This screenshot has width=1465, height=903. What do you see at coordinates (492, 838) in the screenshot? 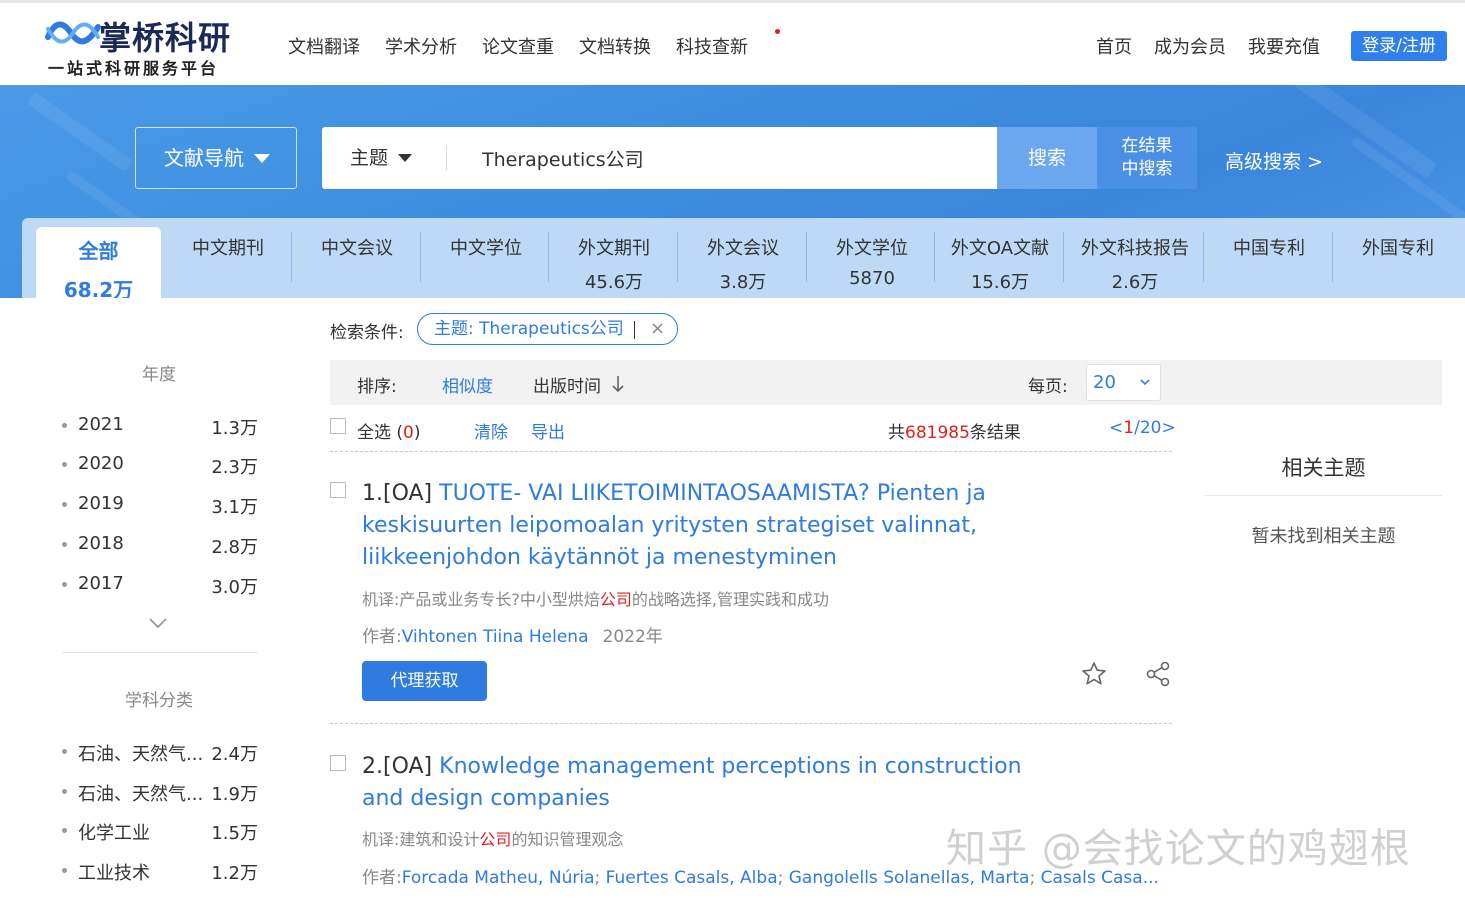
I see `machine-translation: 机译:建筑和设计公司的知识管理观念` at bounding box center [492, 838].